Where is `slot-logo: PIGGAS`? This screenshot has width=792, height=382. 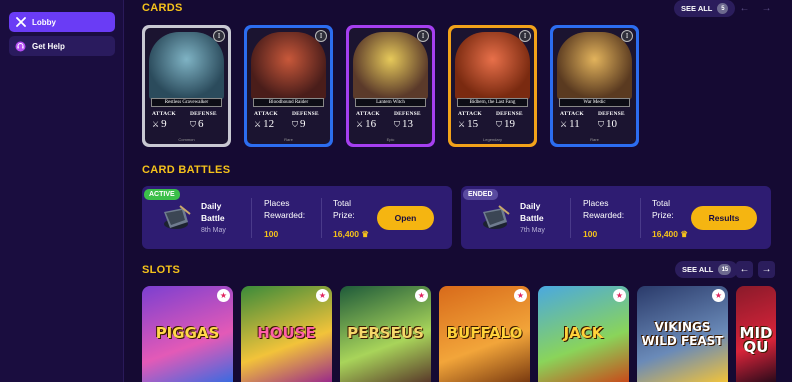
slot-logo: PIGGAS is located at coordinates (187, 333).